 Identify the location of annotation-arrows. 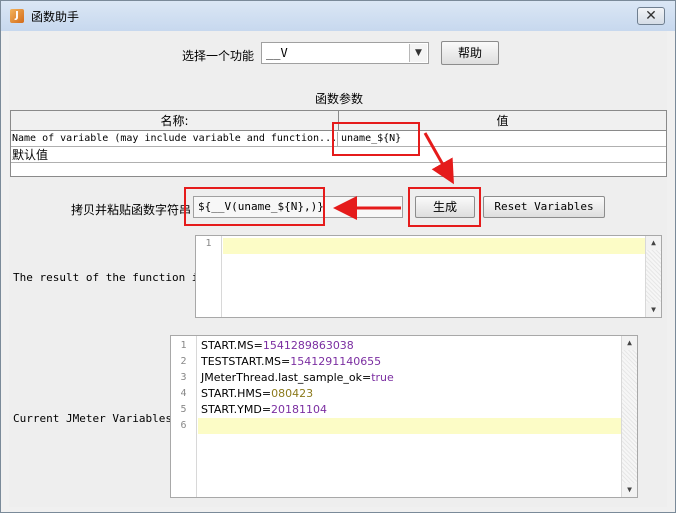
(393, 176).